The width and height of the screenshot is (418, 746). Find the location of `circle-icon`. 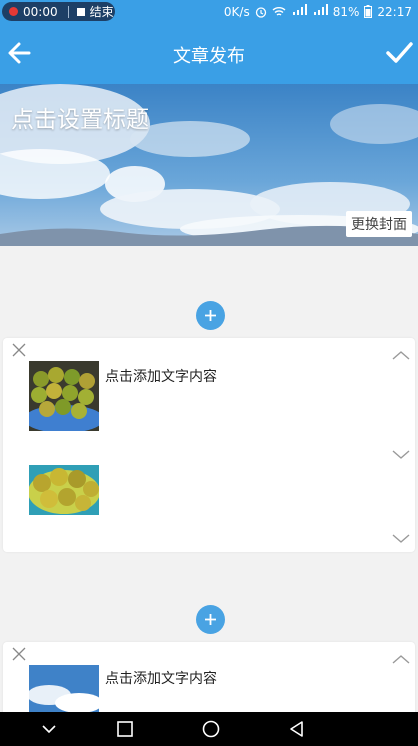

circle-icon is located at coordinates (211, 729).